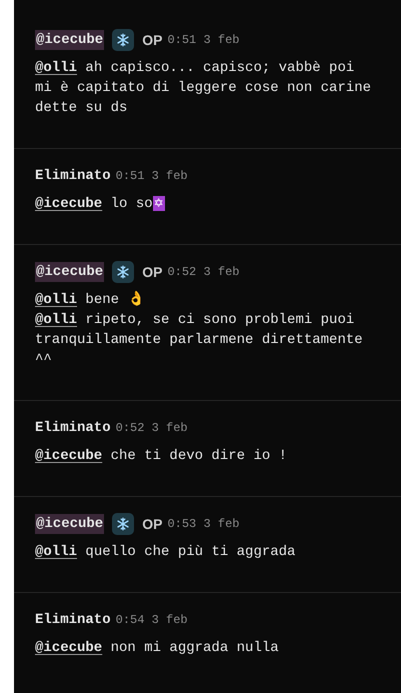 The width and height of the screenshot is (401, 693). What do you see at coordinates (161, 456) in the screenshot?
I see `message-text: @icecube che ti devo dire io !` at bounding box center [161, 456].